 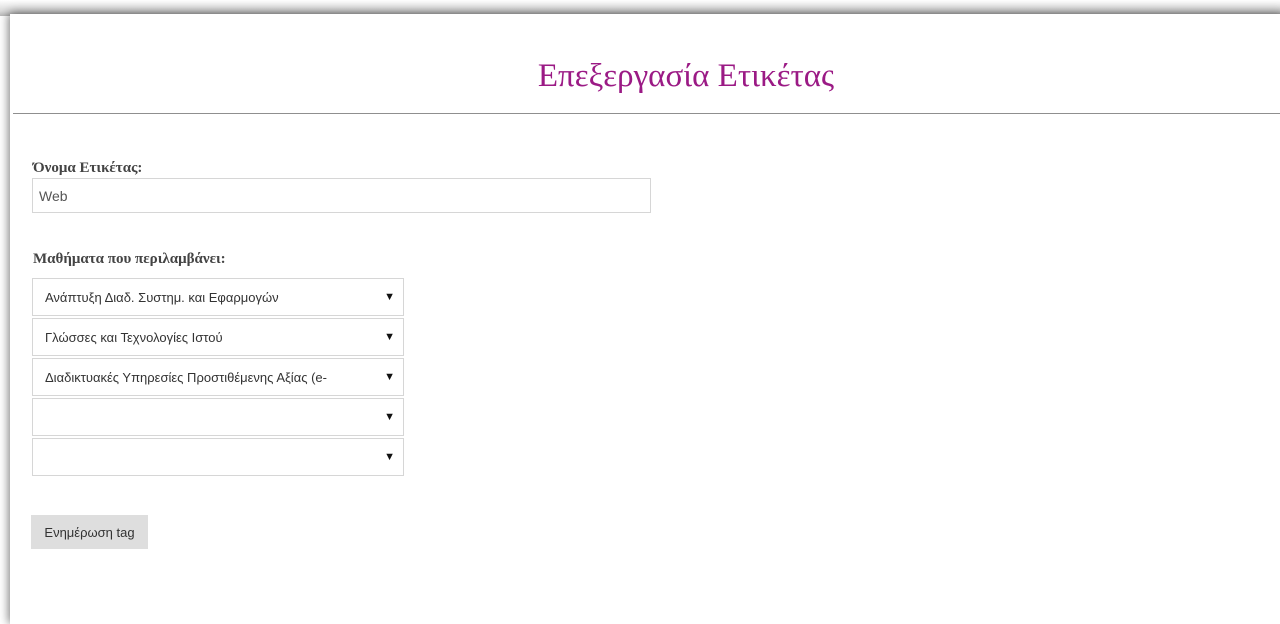 What do you see at coordinates (218, 417) in the screenshot?
I see `course-select-4: ▼` at bounding box center [218, 417].